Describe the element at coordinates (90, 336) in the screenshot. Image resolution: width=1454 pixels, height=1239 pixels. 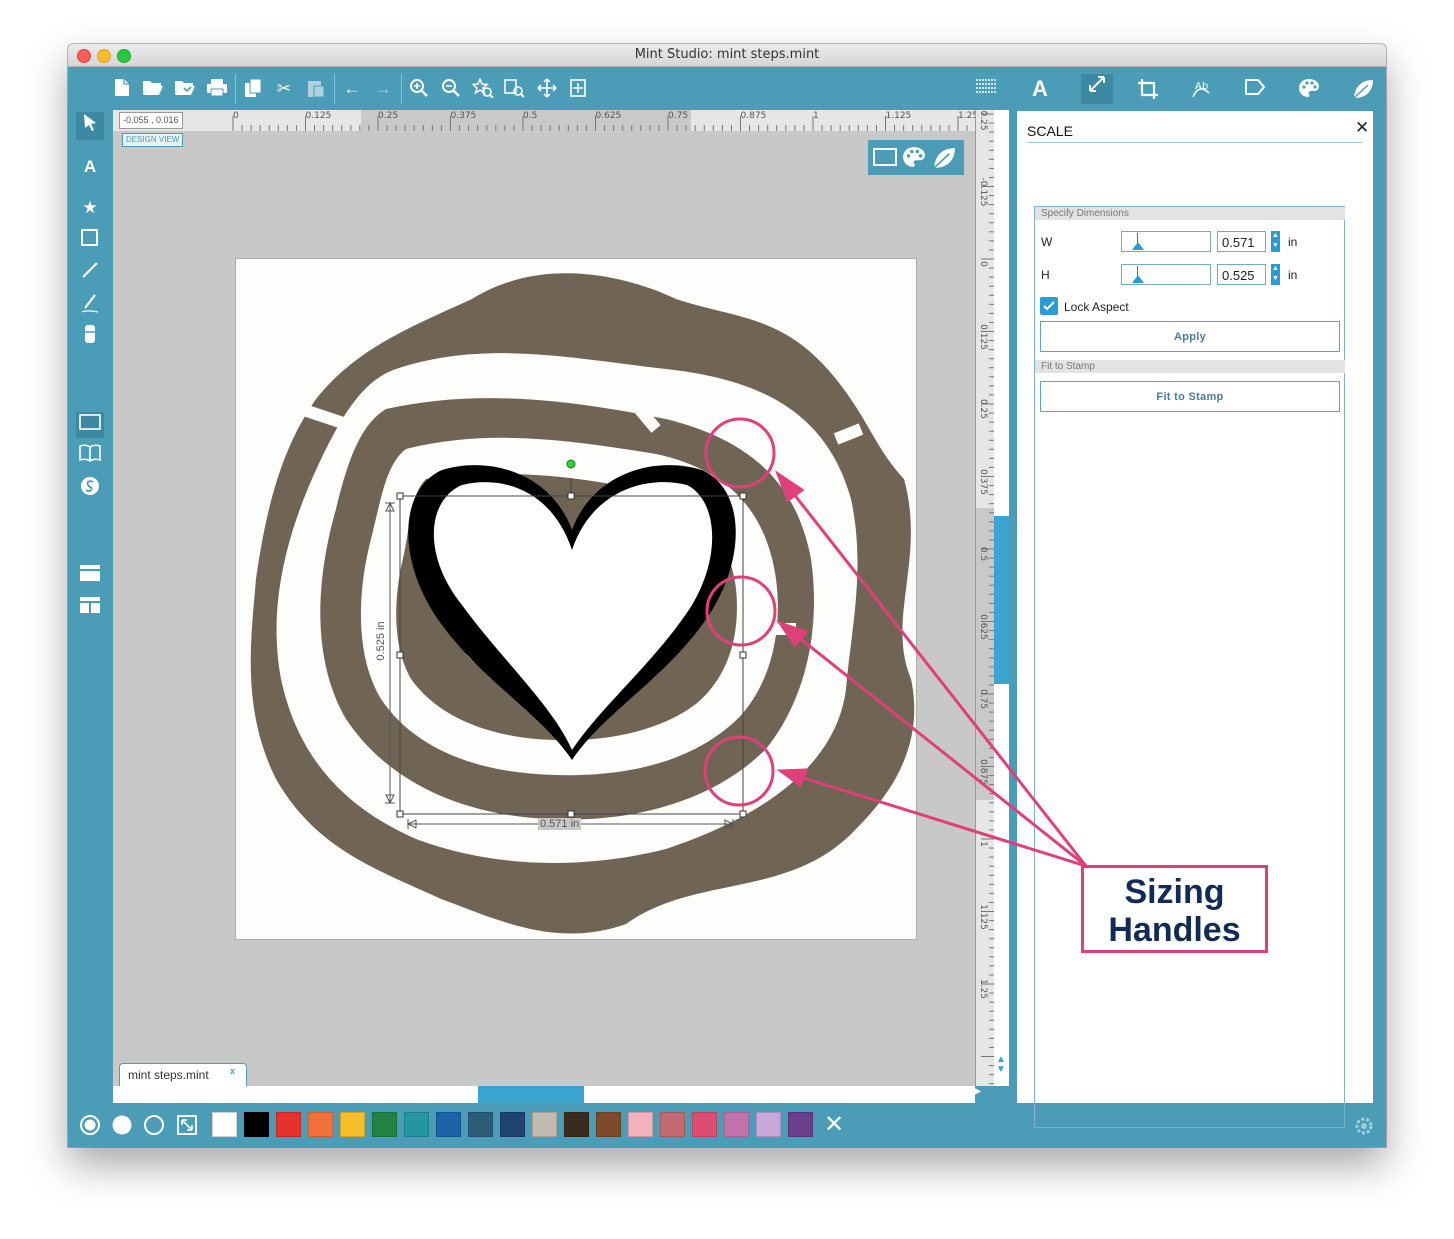
I see `eraser-tool-icon` at that location.